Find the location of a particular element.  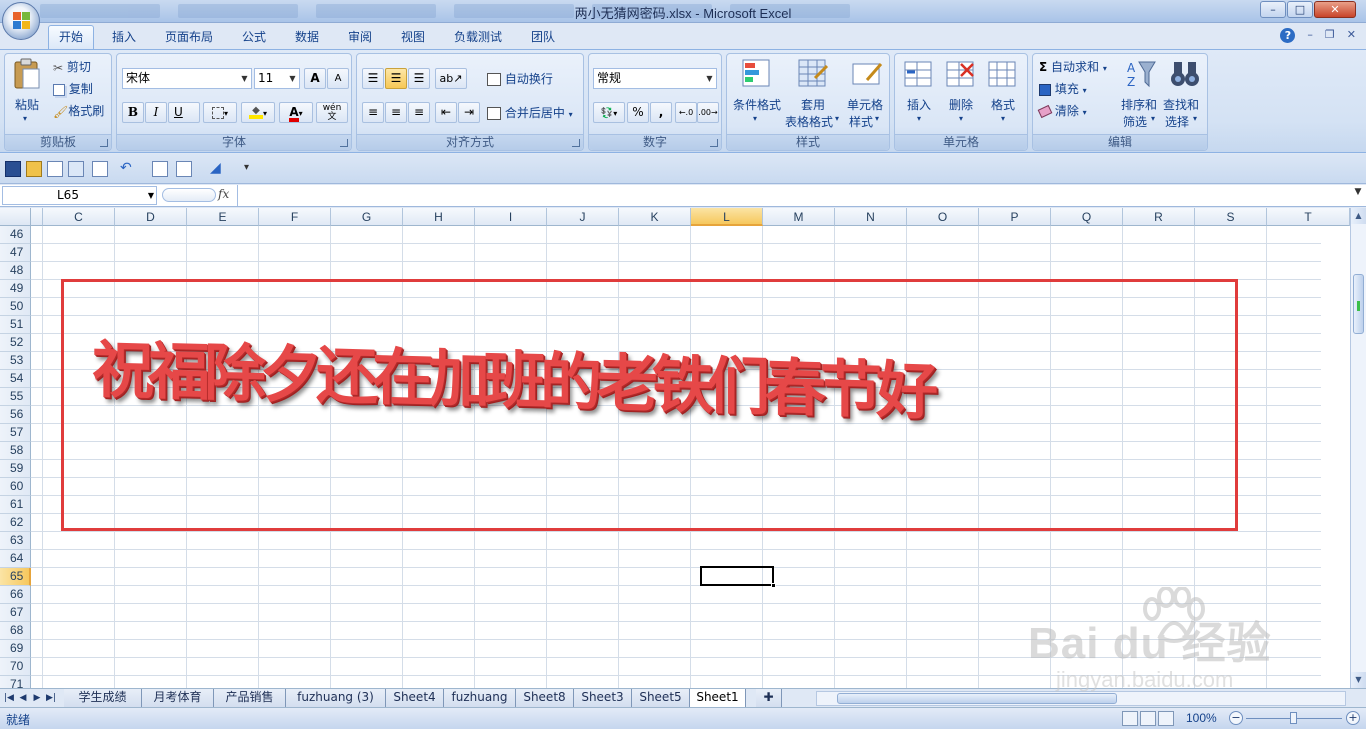

wrap-text-button: 自动换行 is located at coordinates (520, 78).